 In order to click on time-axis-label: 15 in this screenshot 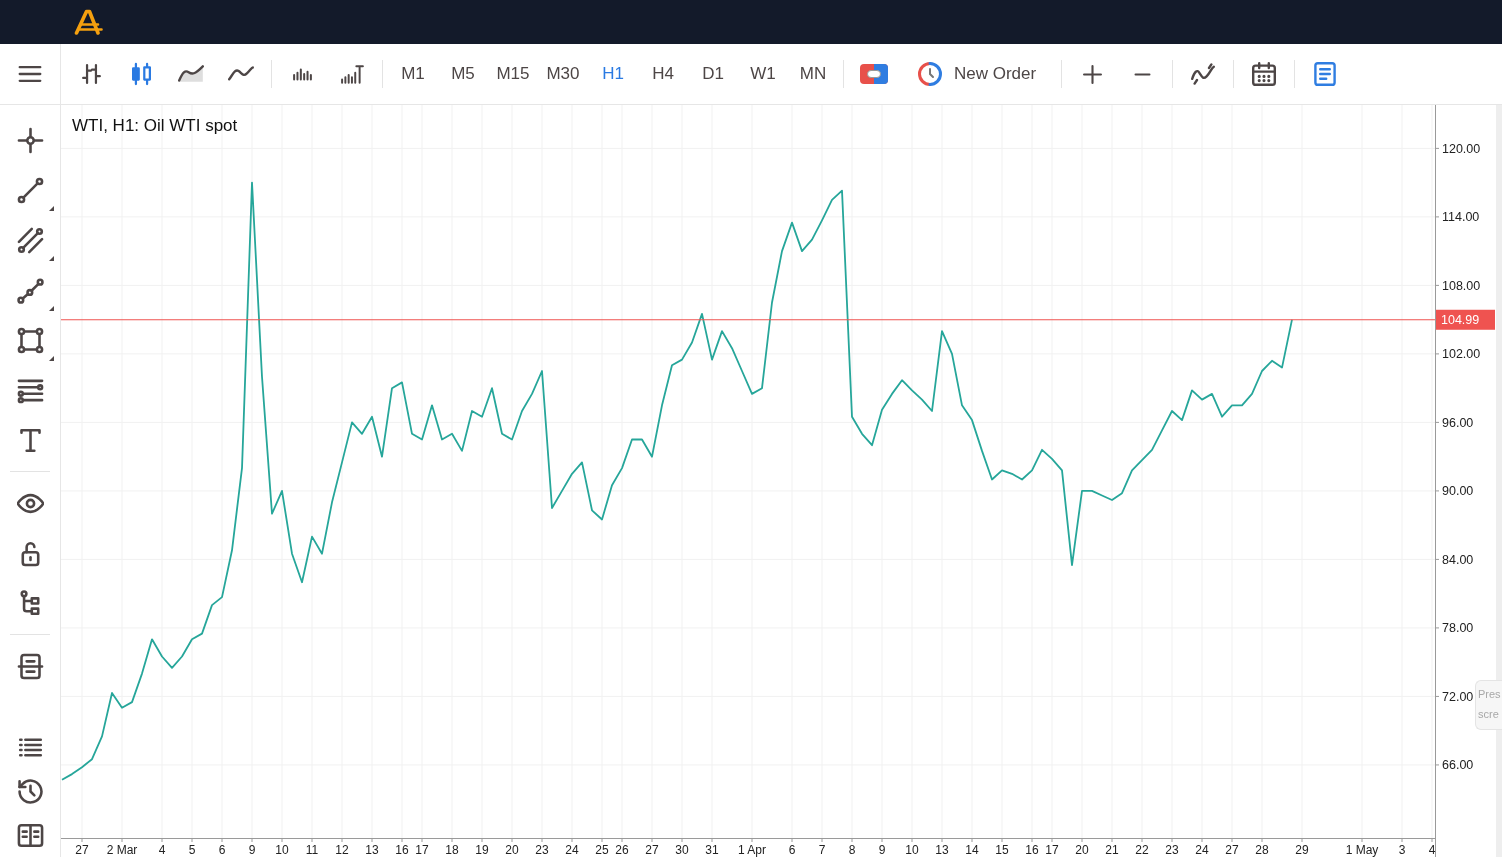, I will do `click(1002, 850)`.